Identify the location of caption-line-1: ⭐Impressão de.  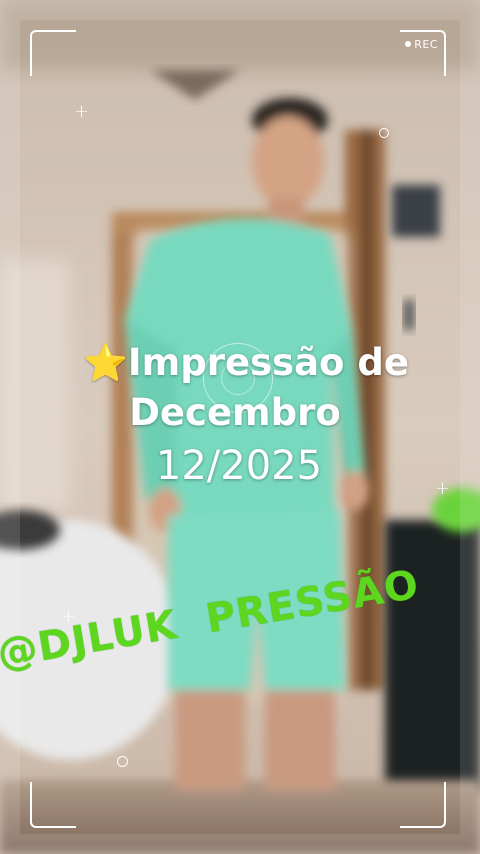
(240, 363).